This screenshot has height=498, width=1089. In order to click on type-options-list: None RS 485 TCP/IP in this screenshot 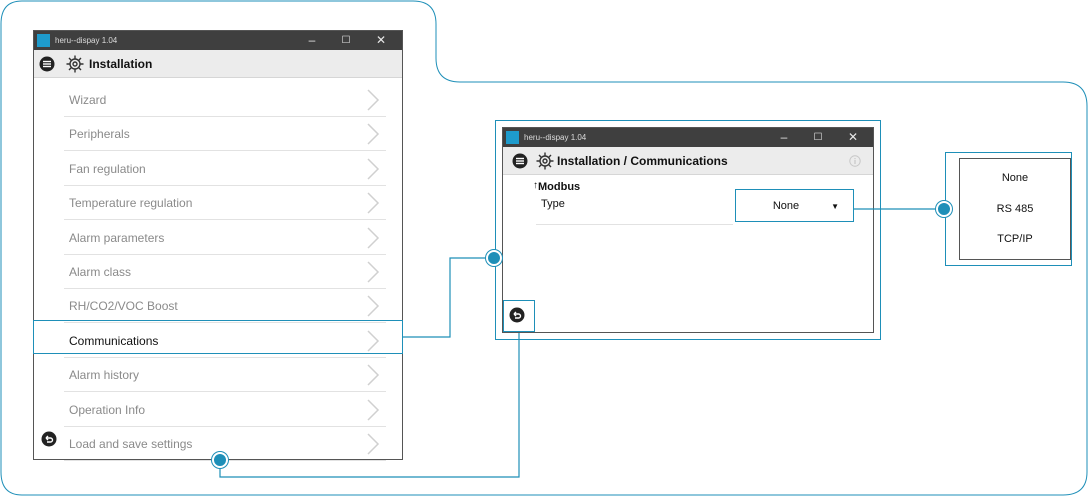, I will do `click(1015, 209)`.